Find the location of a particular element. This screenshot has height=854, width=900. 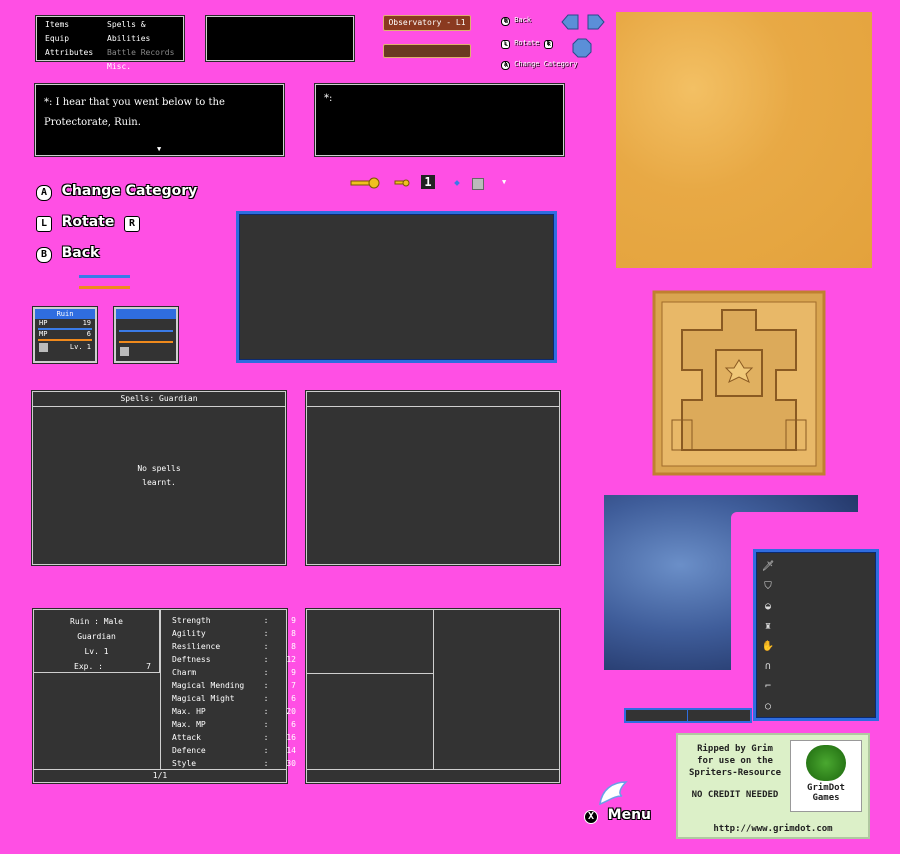

empty-menu-box is located at coordinates (280, 38).